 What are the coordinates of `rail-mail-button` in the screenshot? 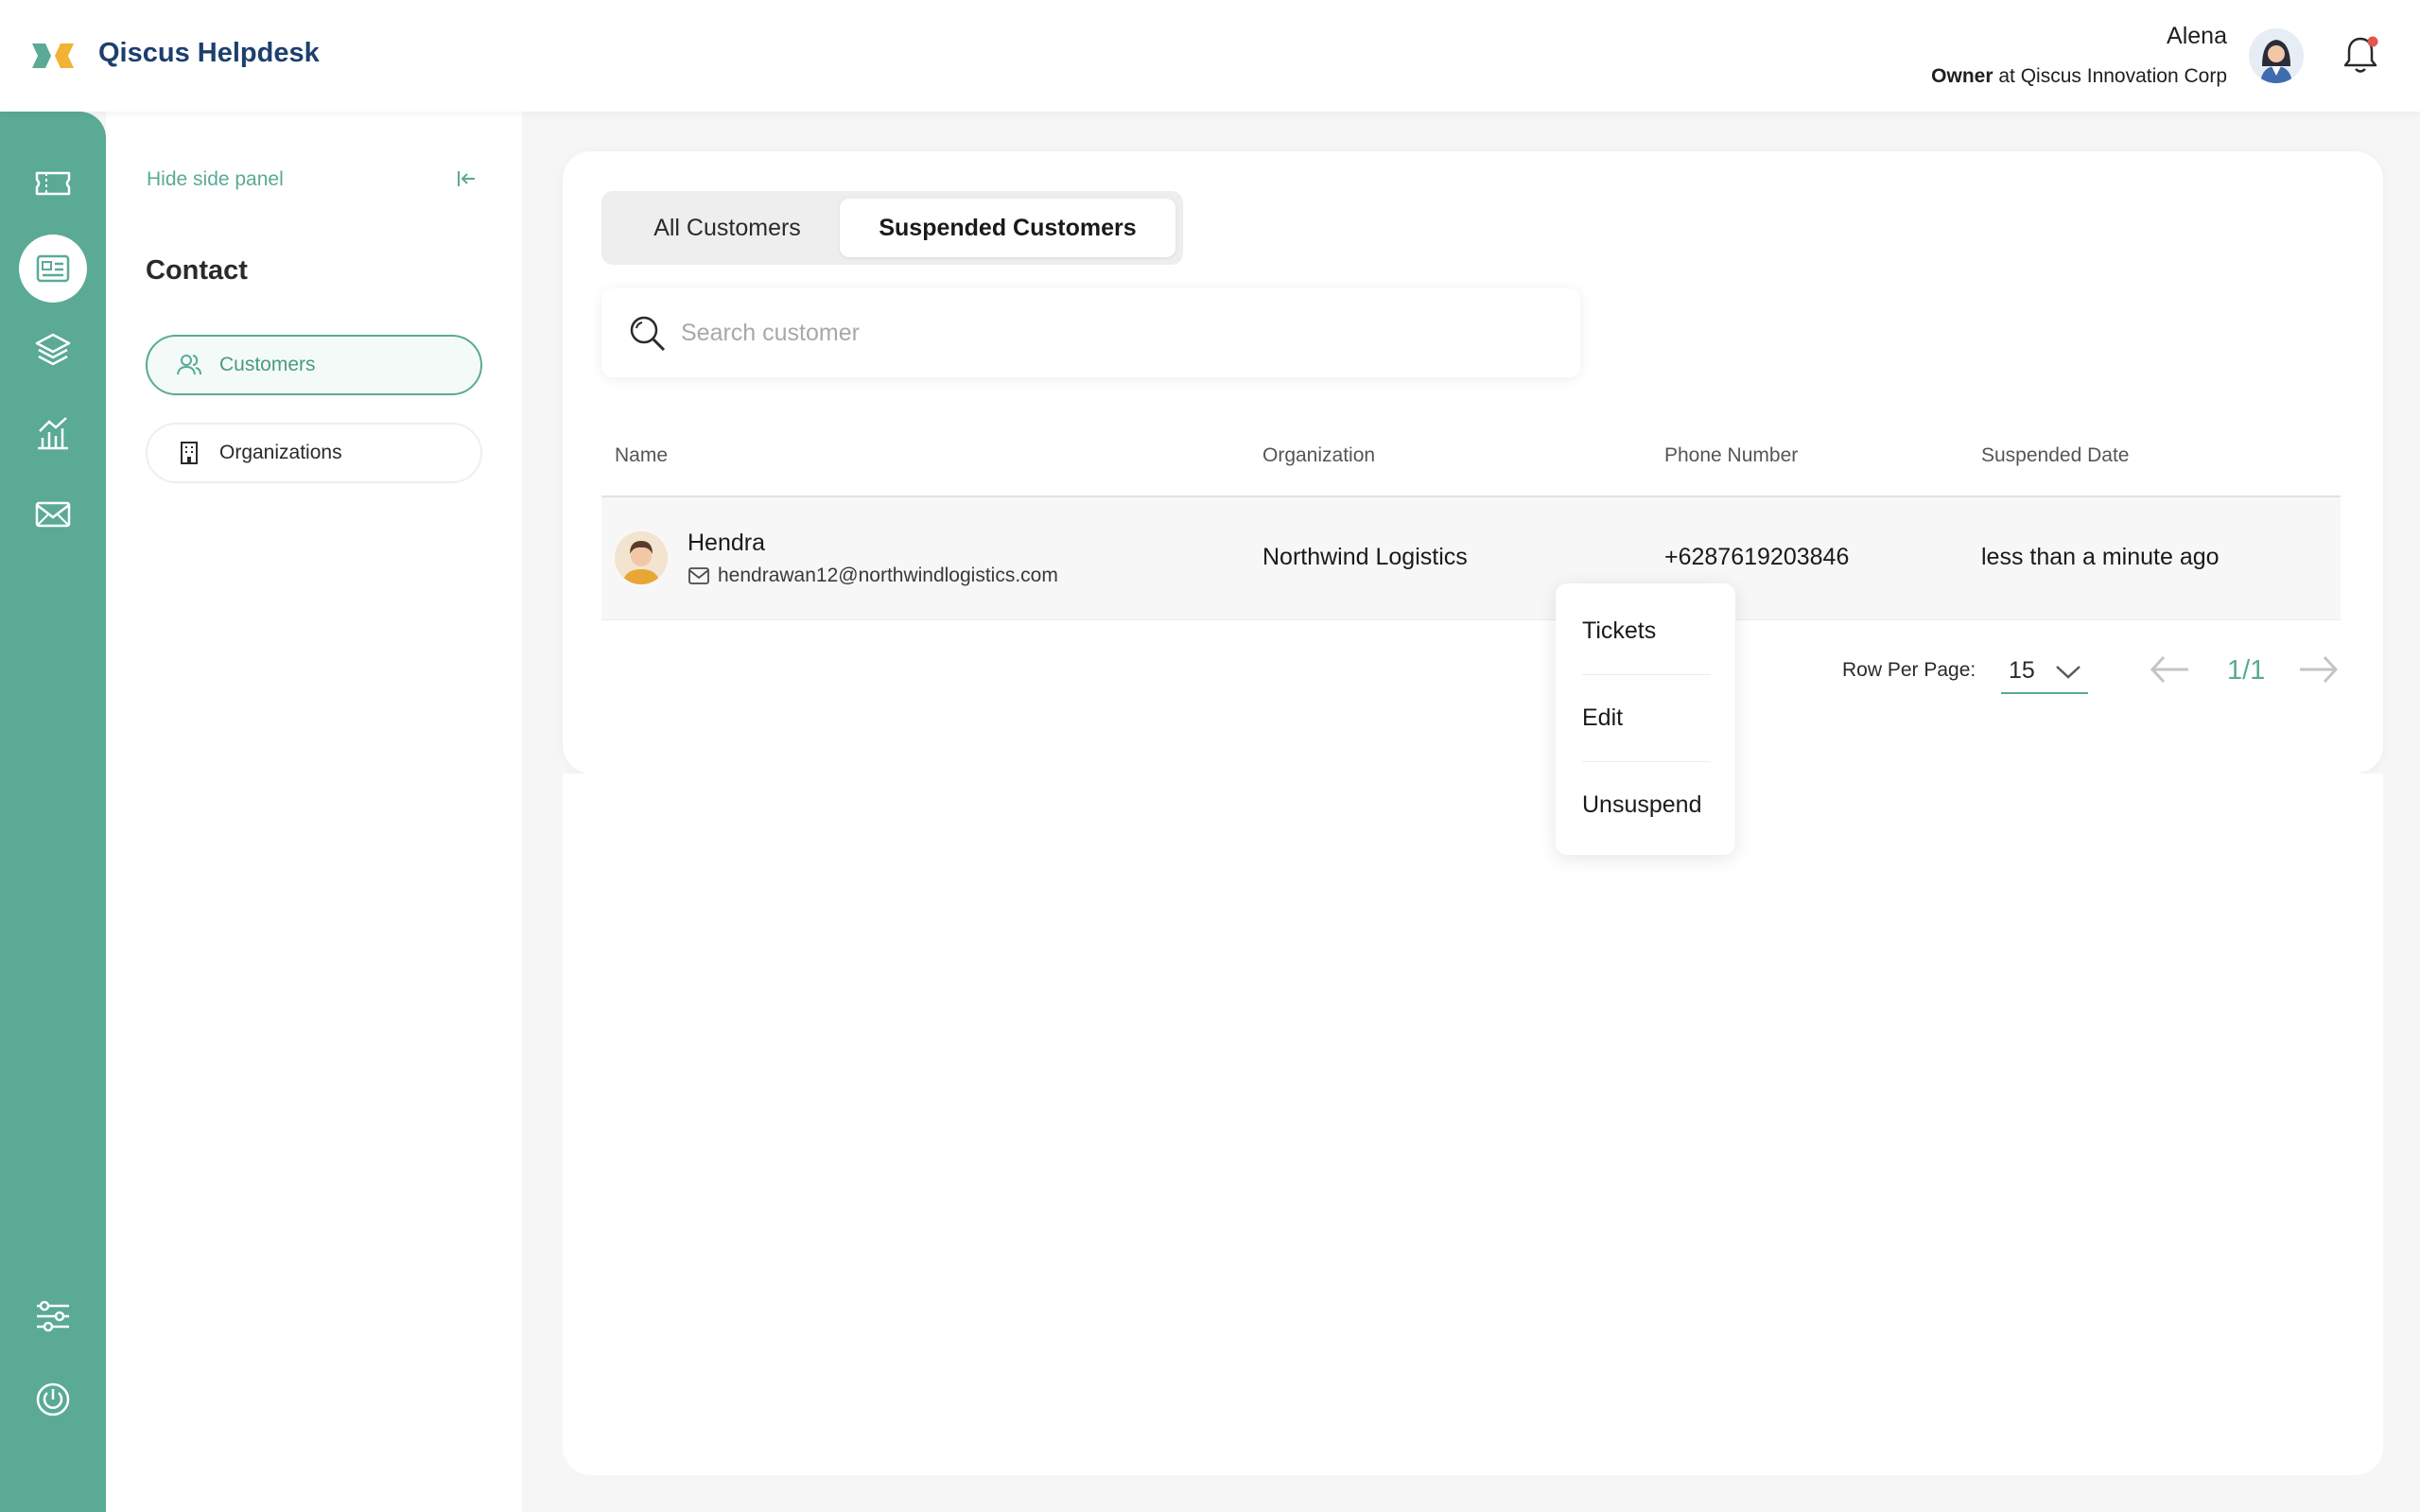 It's located at (53, 514).